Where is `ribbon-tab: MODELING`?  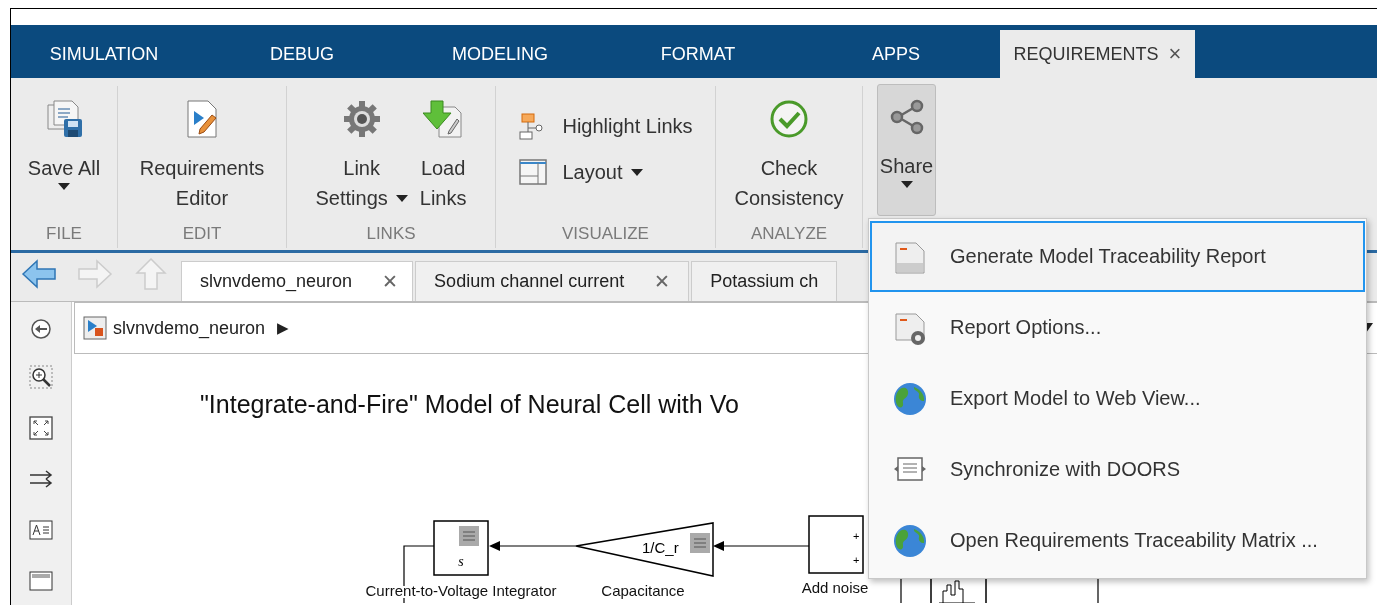 ribbon-tab: MODELING is located at coordinates (500, 54).